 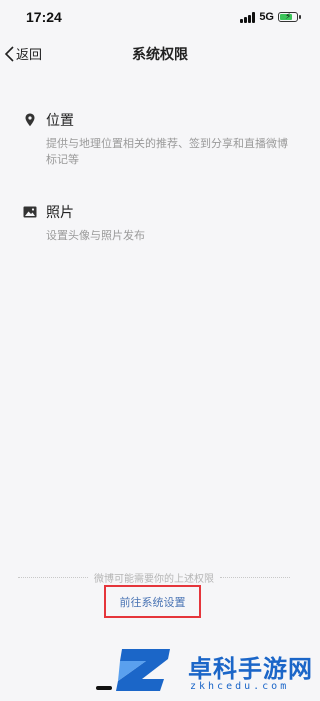 I want to click on image-icon, so click(x=30, y=212).